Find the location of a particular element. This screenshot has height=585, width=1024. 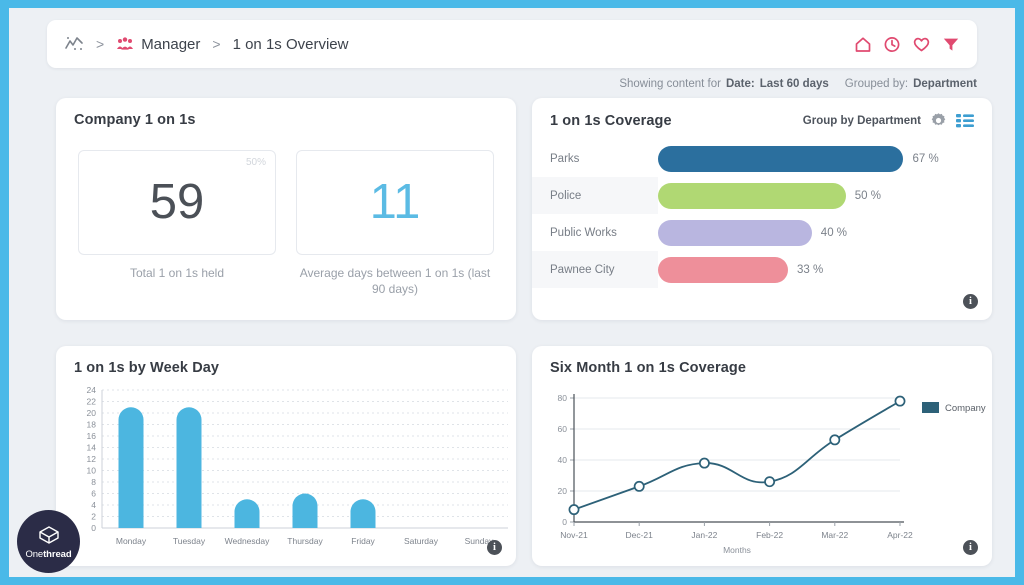

kpi-total-caption: Total 1 on 1s held is located at coordinates (177, 273).